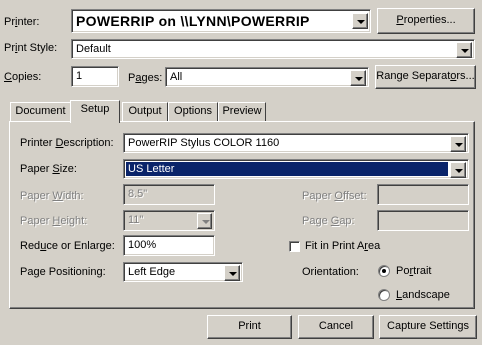 The image size is (482, 345). I want to click on tab-output: Output, so click(145, 112).